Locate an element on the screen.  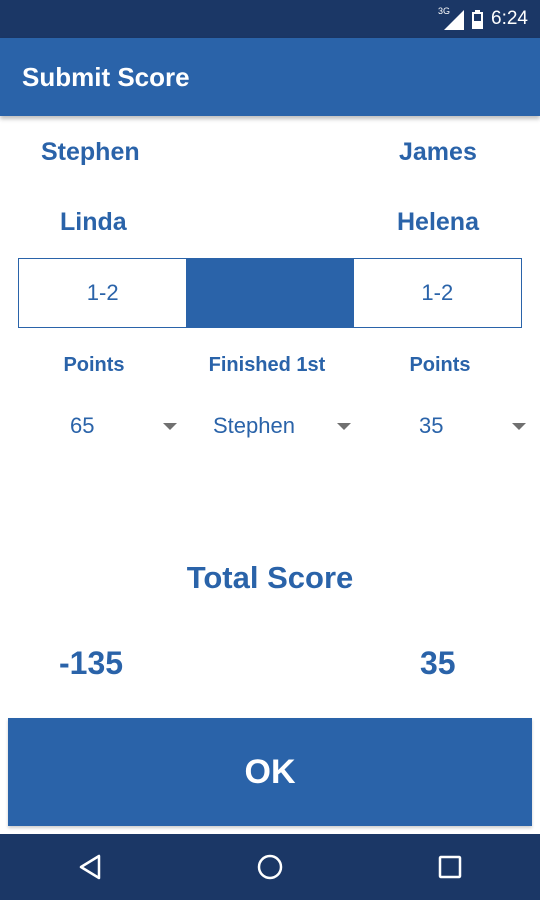
ok-button: OK is located at coordinates (270, 772).